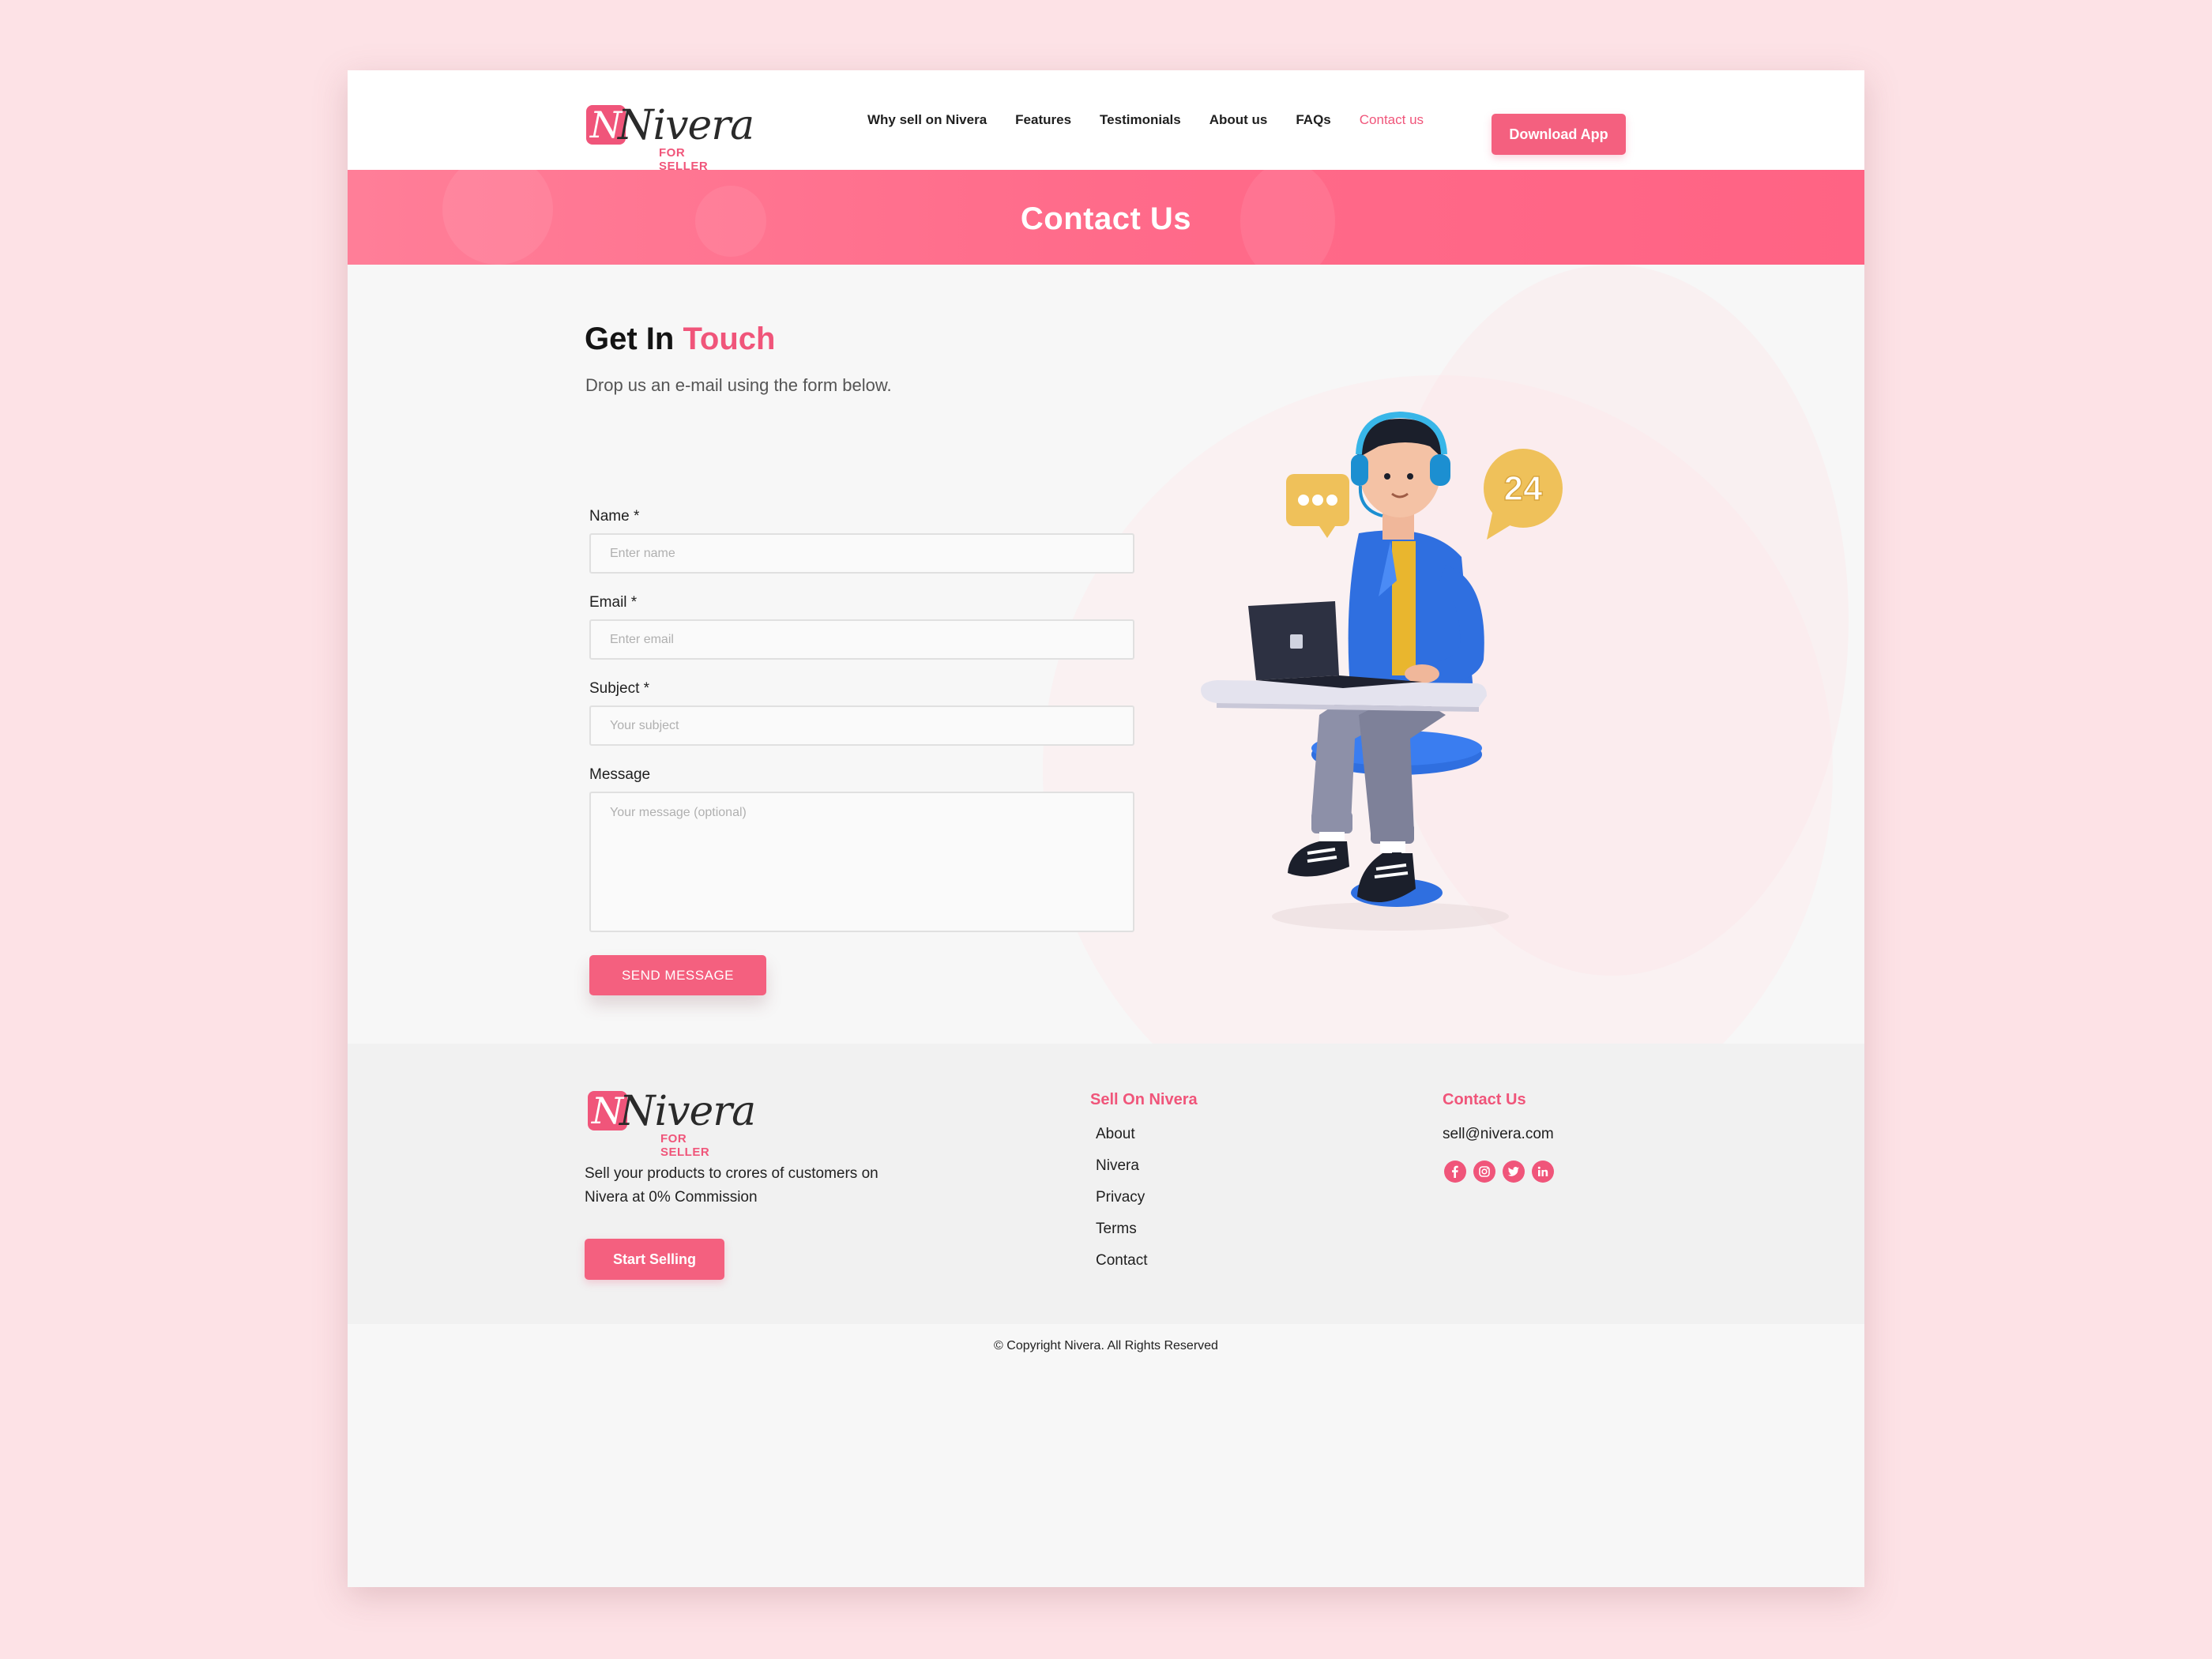 This screenshot has height=1659, width=2212. Describe the element at coordinates (1559, 135) in the screenshot. I see `download-app-button: Download App` at that location.